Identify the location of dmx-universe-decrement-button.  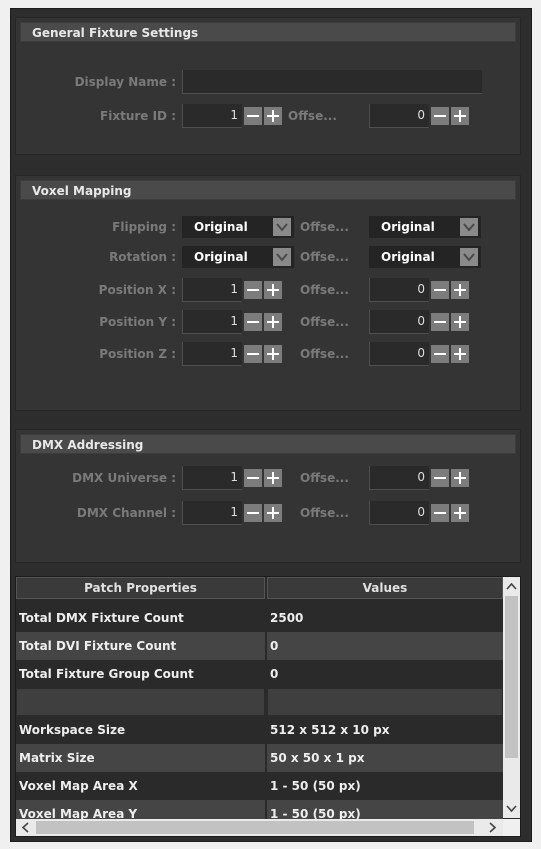
(253, 478).